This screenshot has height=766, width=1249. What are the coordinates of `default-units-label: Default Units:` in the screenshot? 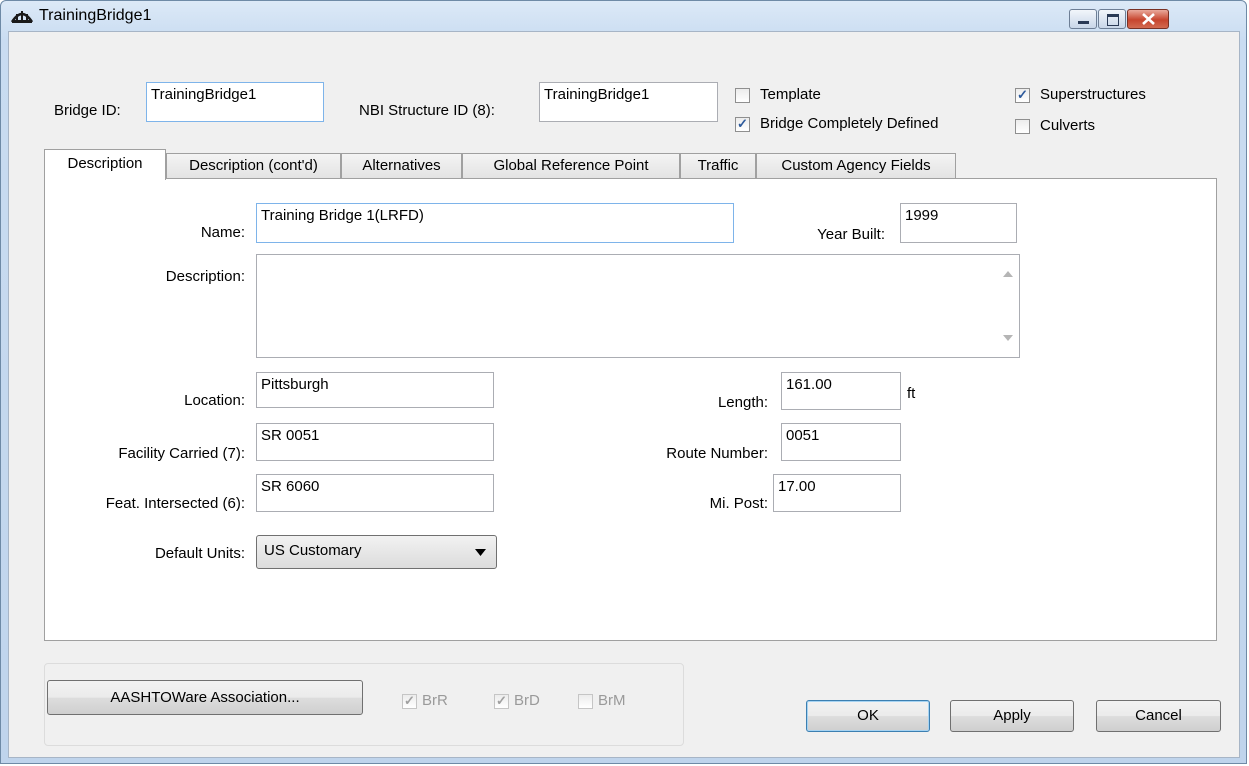 It's located at (199, 553).